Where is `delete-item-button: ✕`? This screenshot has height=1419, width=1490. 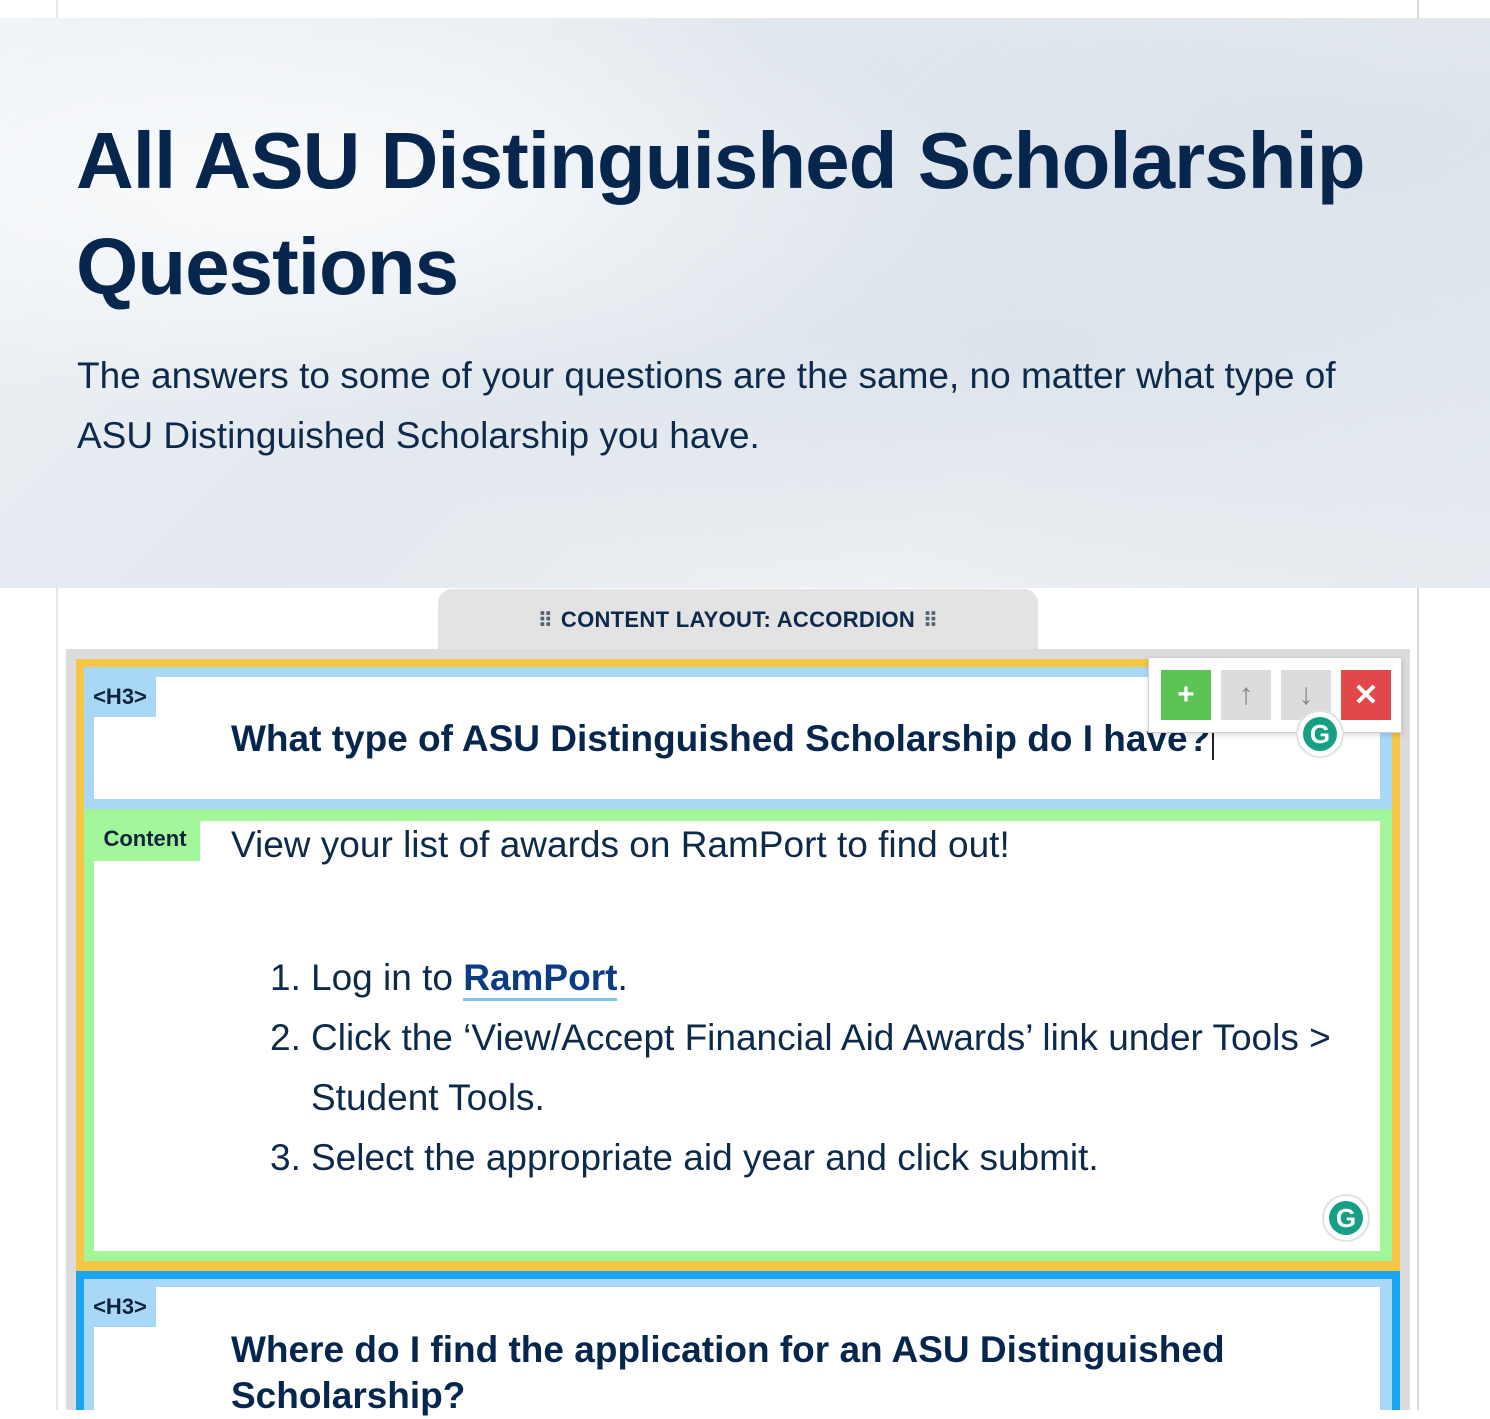 delete-item-button: ✕ is located at coordinates (1366, 695).